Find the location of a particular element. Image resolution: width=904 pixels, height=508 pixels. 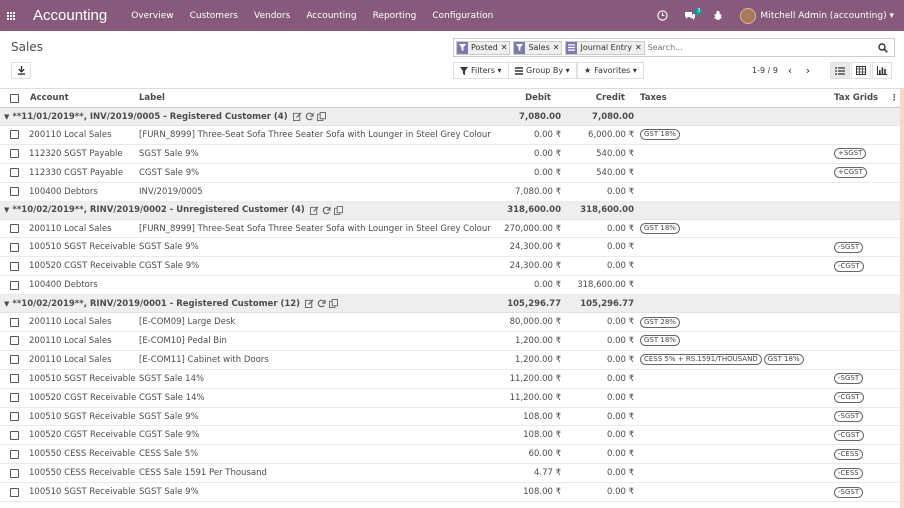

menu-reporting: Reporting is located at coordinates (395, 16).